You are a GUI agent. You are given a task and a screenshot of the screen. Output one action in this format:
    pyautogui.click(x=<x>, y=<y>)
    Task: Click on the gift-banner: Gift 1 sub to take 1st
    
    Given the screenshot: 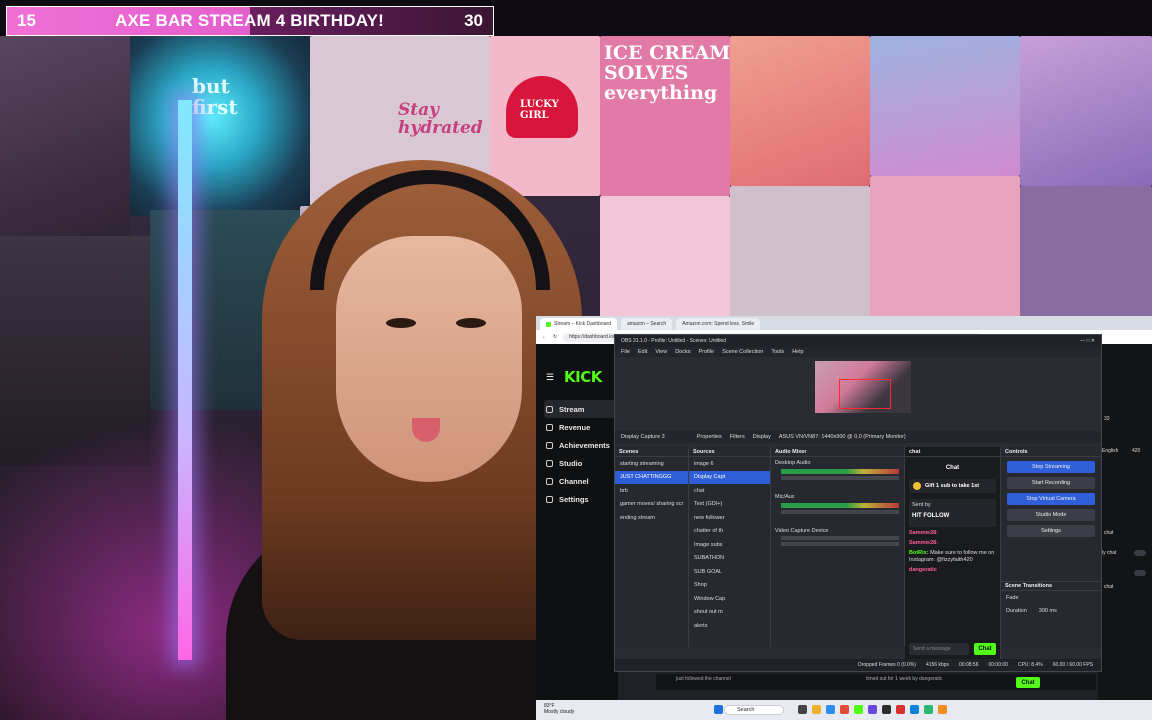 What is the action you would take?
    pyautogui.click(x=952, y=486)
    